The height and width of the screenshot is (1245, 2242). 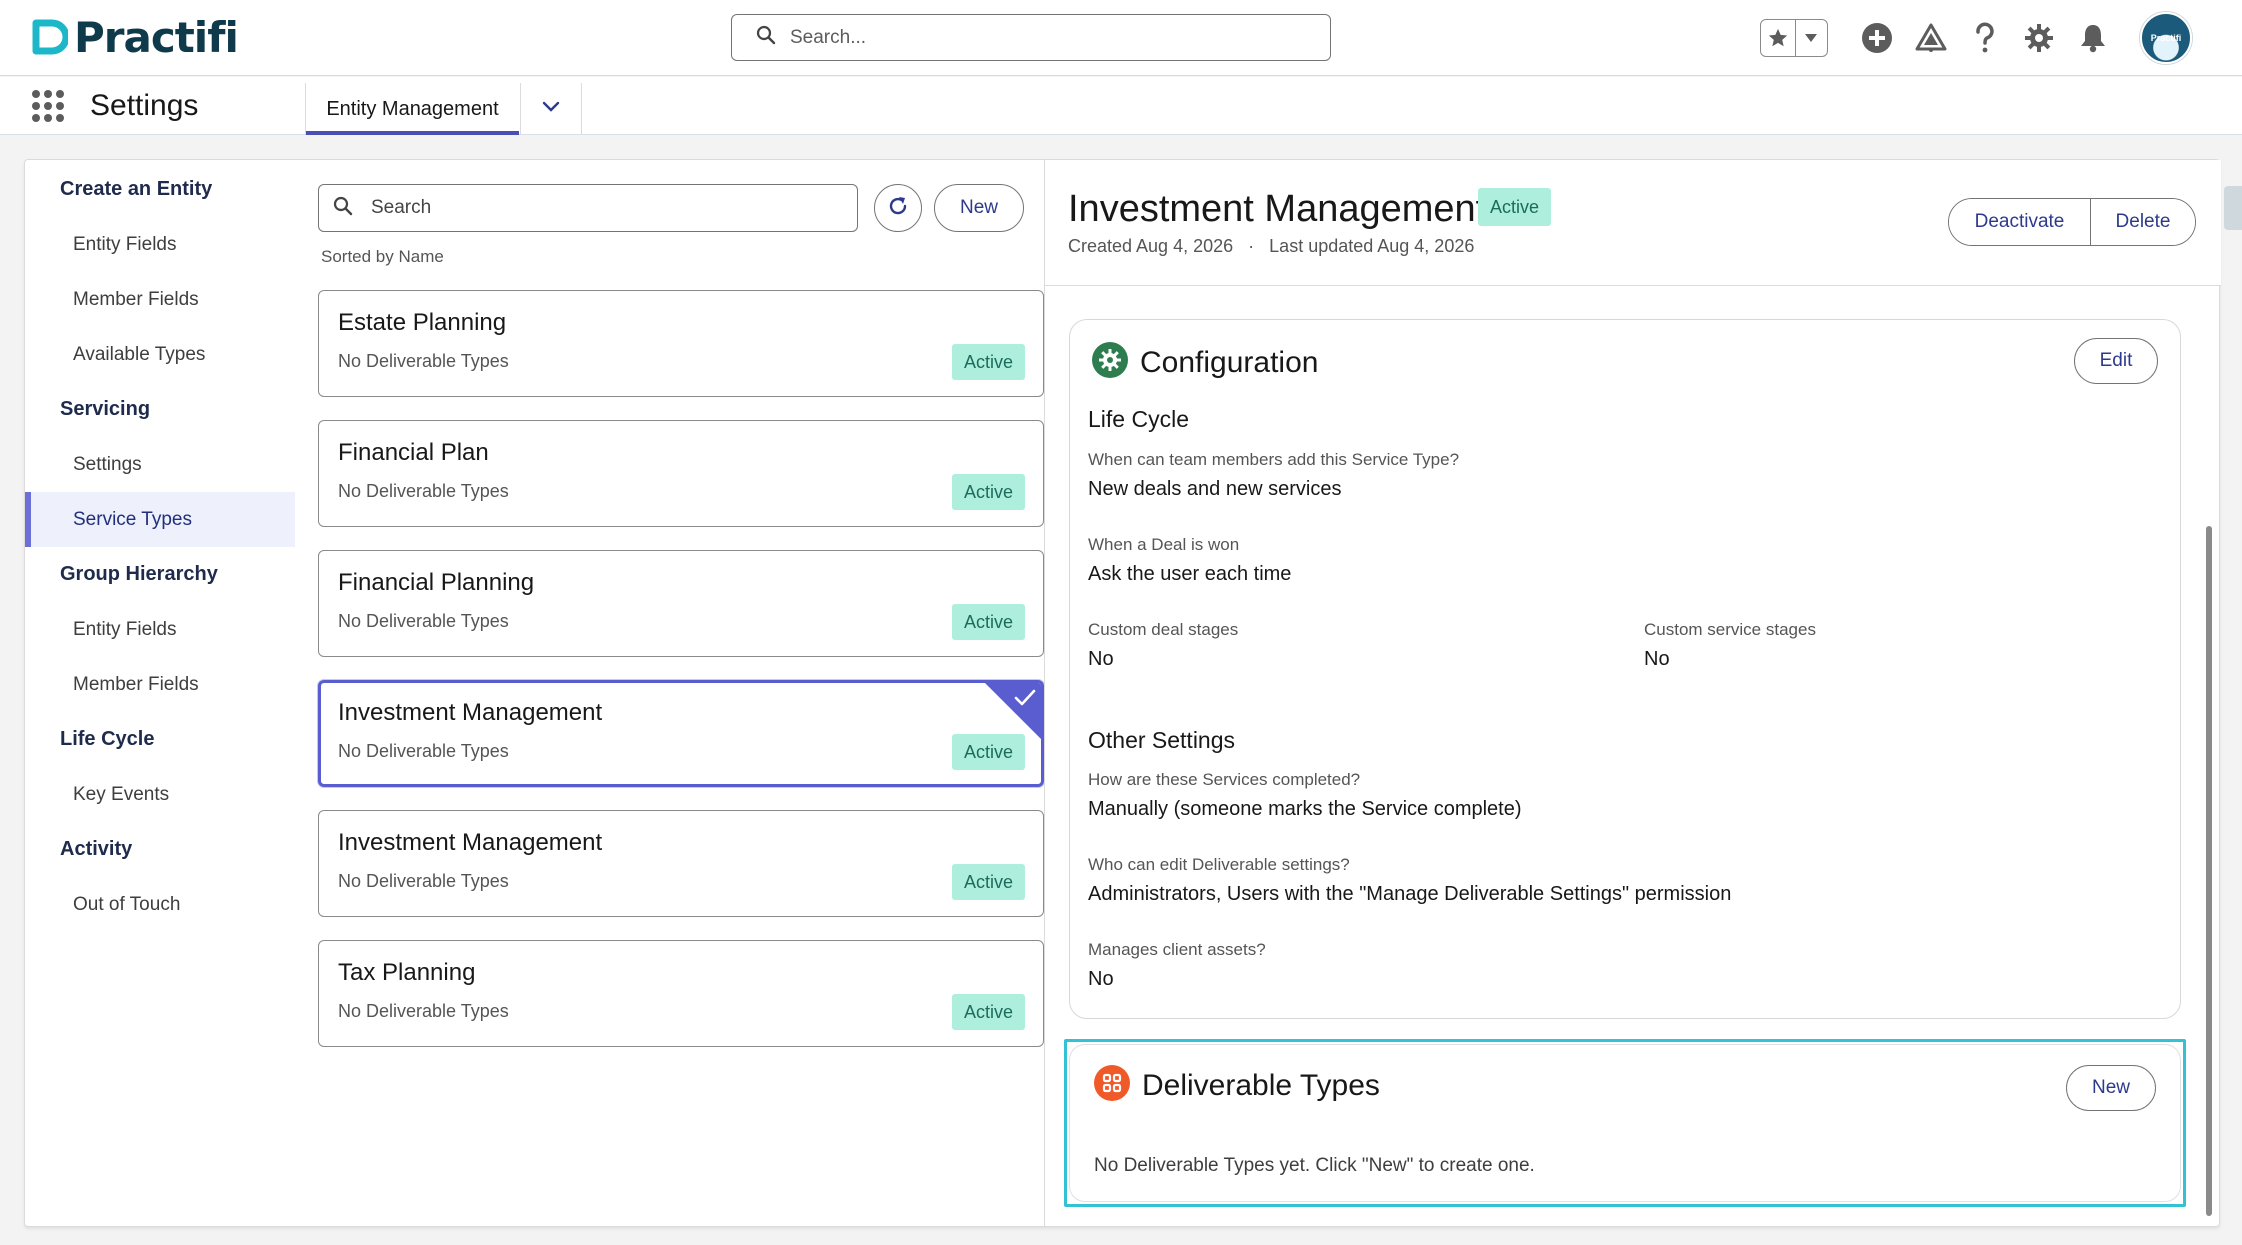 I want to click on nav-item-service-types: Service Types, so click(x=160, y=519).